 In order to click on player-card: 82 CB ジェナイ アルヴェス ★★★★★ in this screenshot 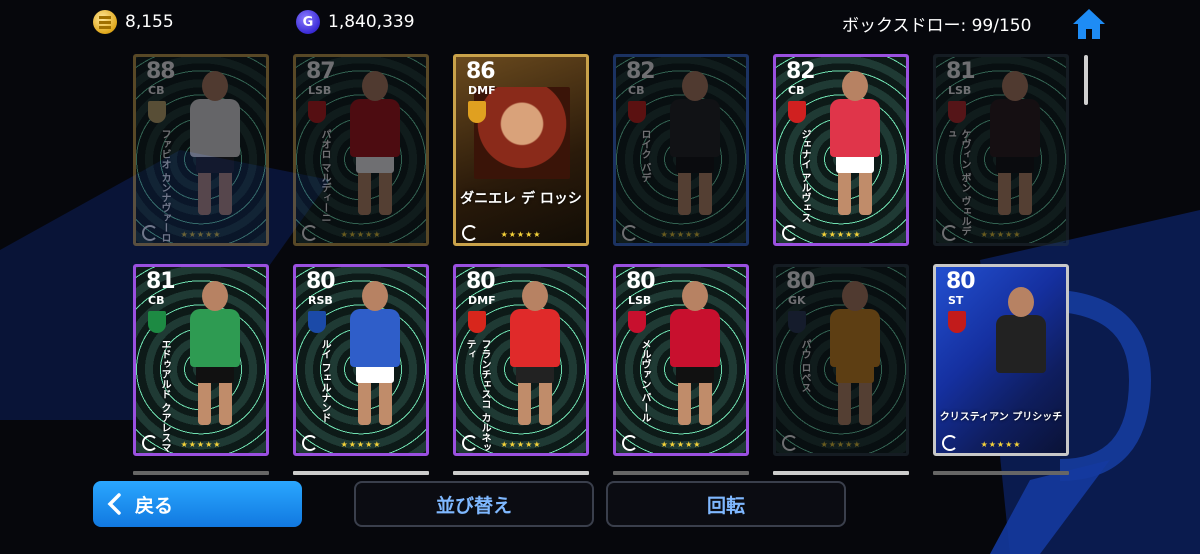, I will do `click(841, 150)`.